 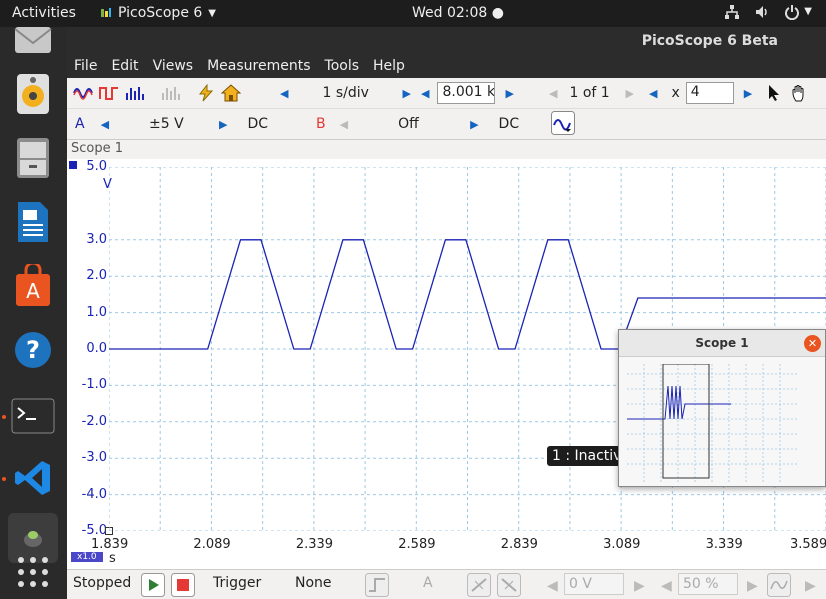 What do you see at coordinates (237, 583) in the screenshot?
I see `trigger-label: Trigger` at bounding box center [237, 583].